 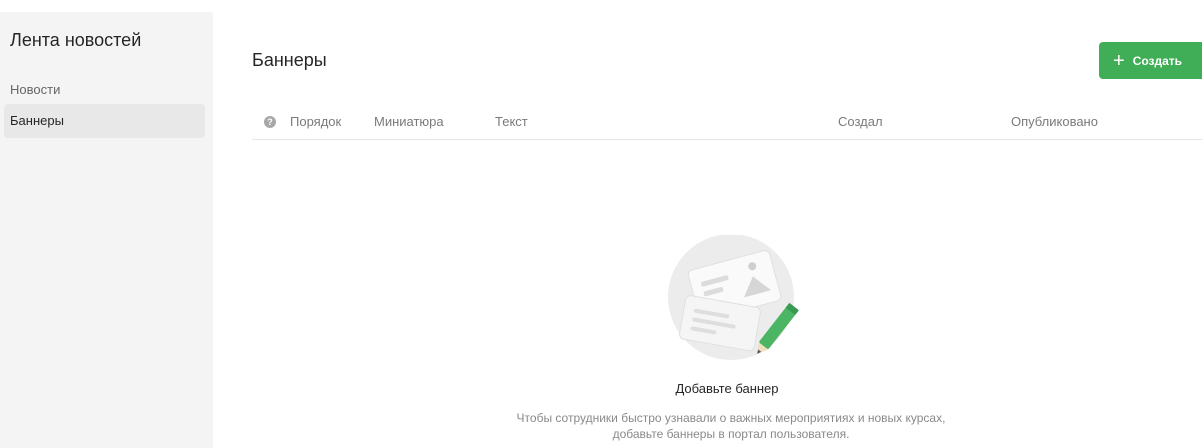 I want to click on question-icon: ?, so click(x=270, y=122).